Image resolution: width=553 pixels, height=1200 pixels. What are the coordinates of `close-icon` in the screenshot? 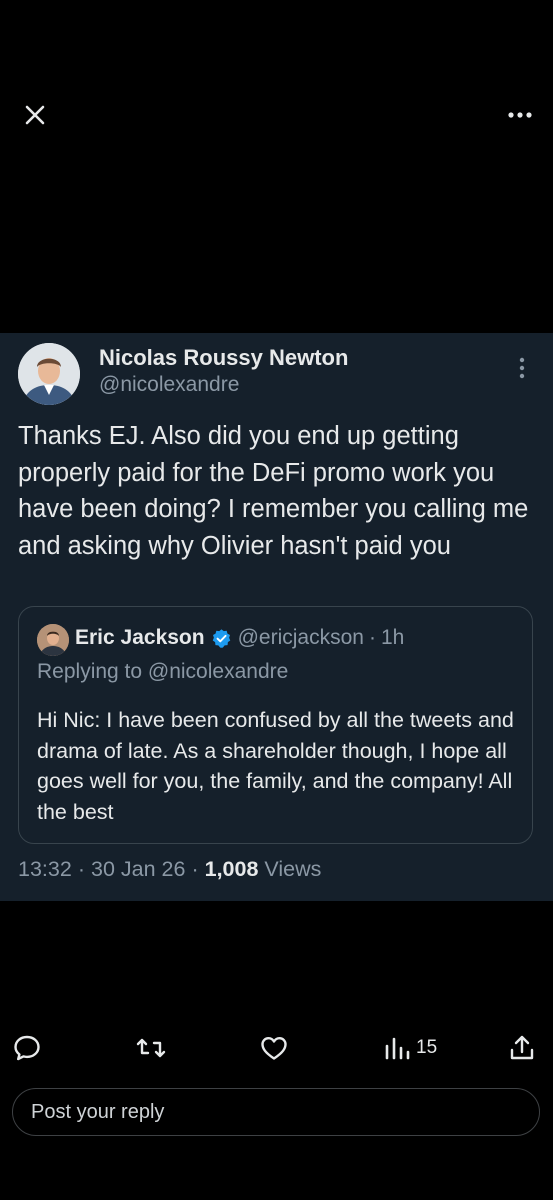 It's located at (35, 115).